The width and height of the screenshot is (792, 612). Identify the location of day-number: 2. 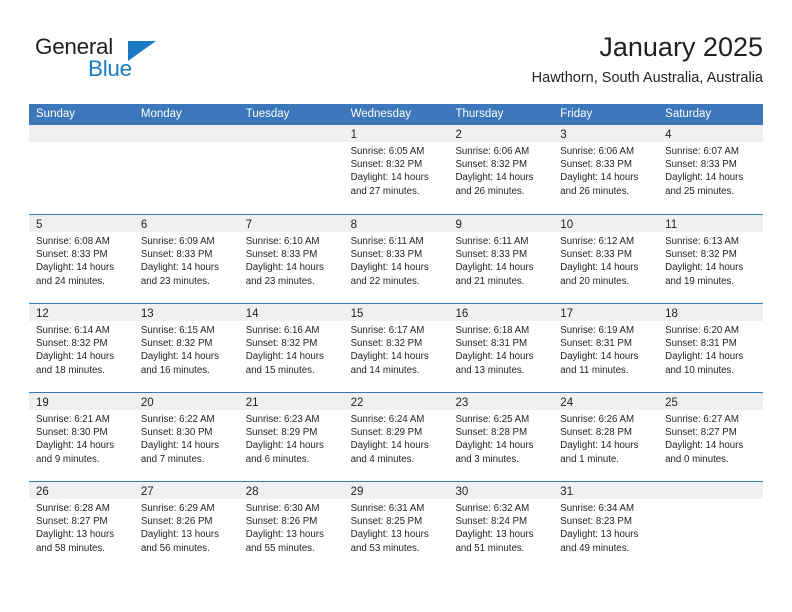
(458, 135).